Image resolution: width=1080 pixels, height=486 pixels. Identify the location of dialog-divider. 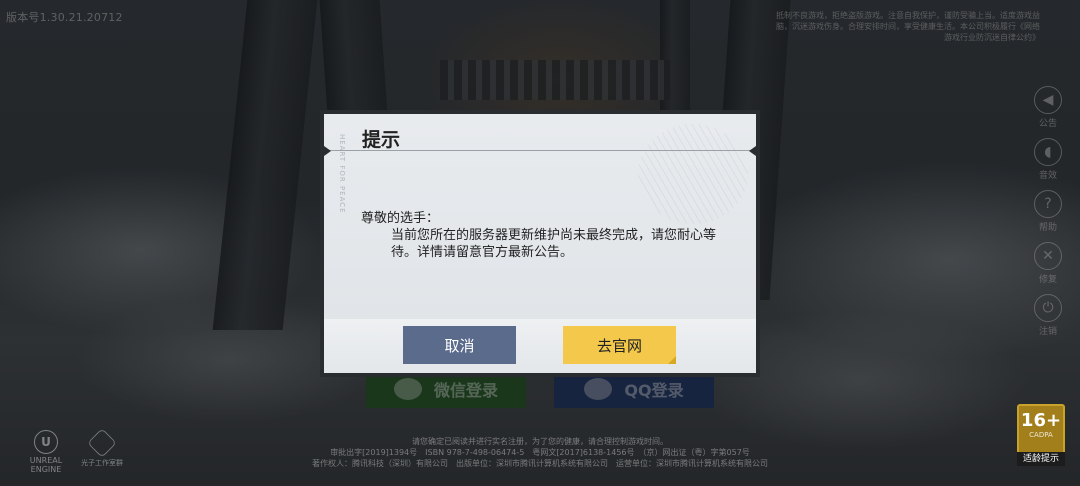
(540, 150).